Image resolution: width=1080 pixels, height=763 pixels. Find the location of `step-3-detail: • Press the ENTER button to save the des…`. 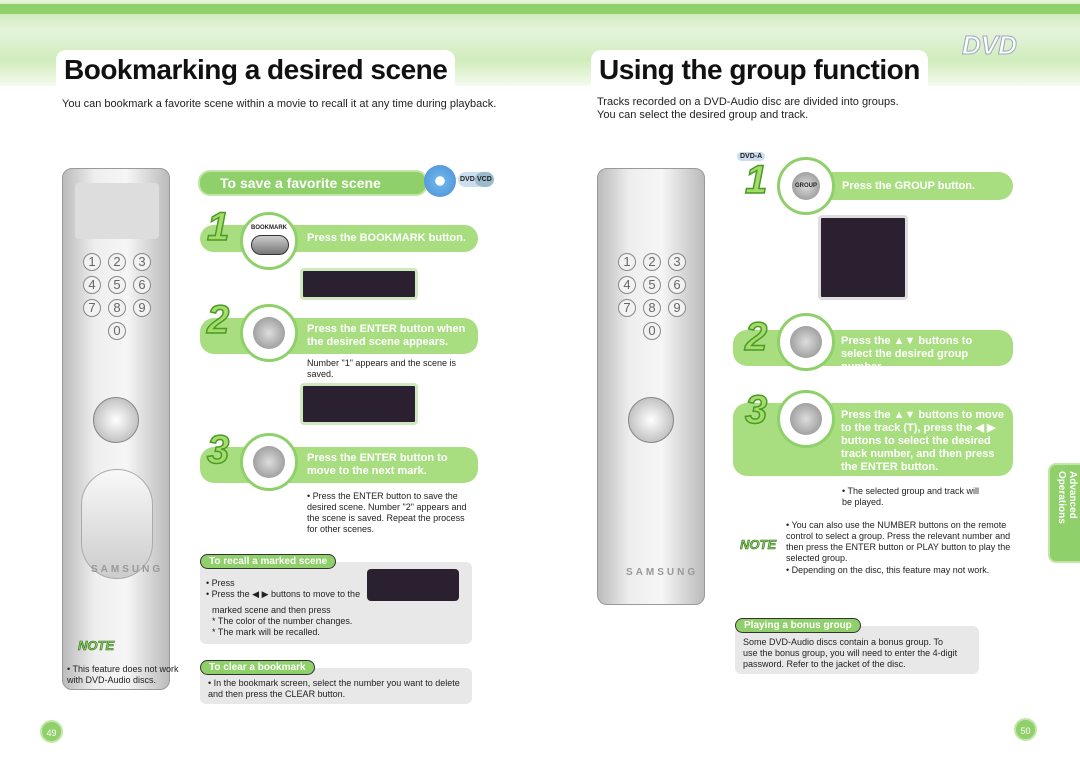

step-3-detail: • Press the ENTER button to save the des… is located at coordinates (387, 512).